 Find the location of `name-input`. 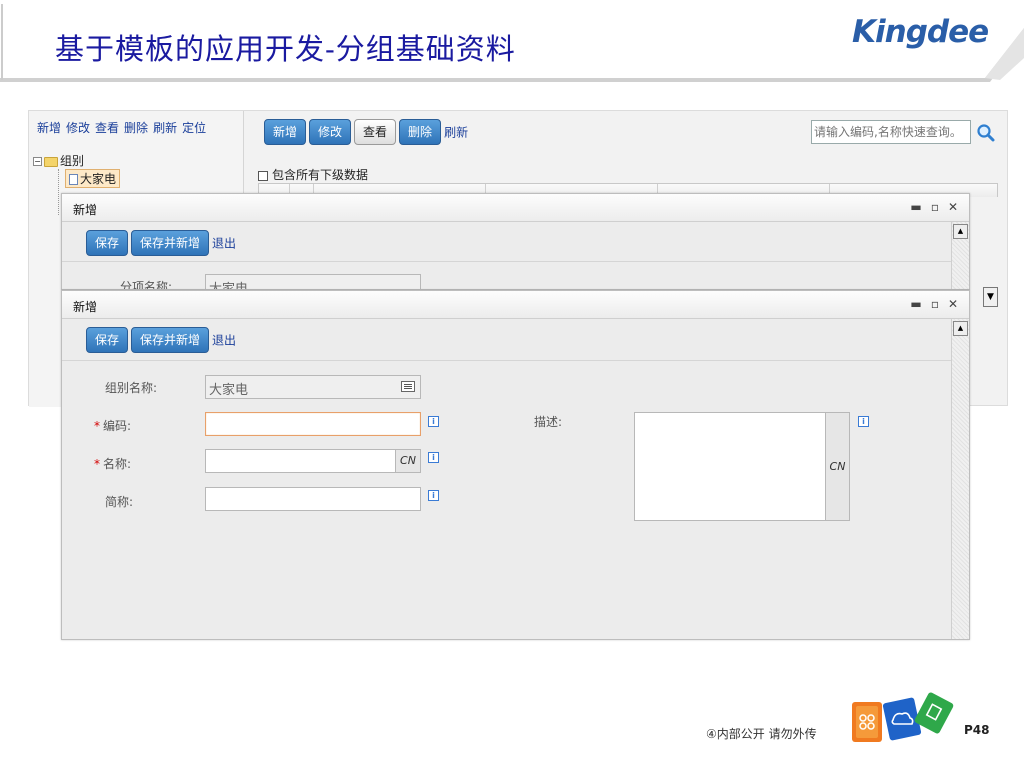

name-input is located at coordinates (313, 461).